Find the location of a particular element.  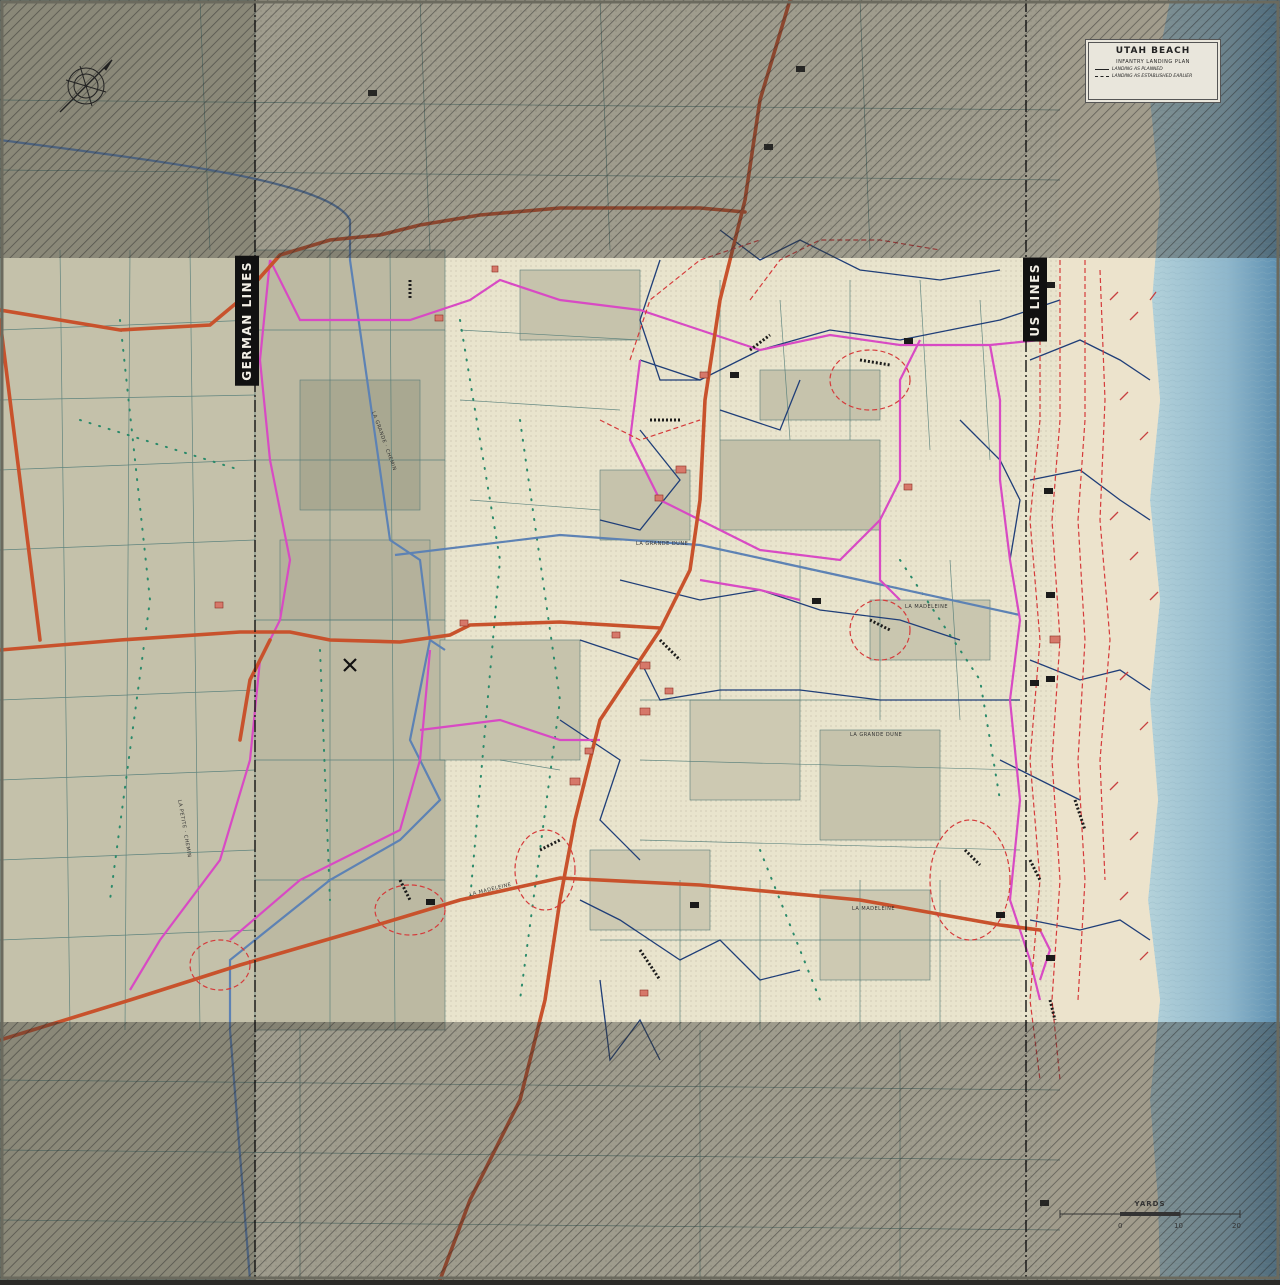

scale-tick-10: 10 is located at coordinates (1178, 1226).